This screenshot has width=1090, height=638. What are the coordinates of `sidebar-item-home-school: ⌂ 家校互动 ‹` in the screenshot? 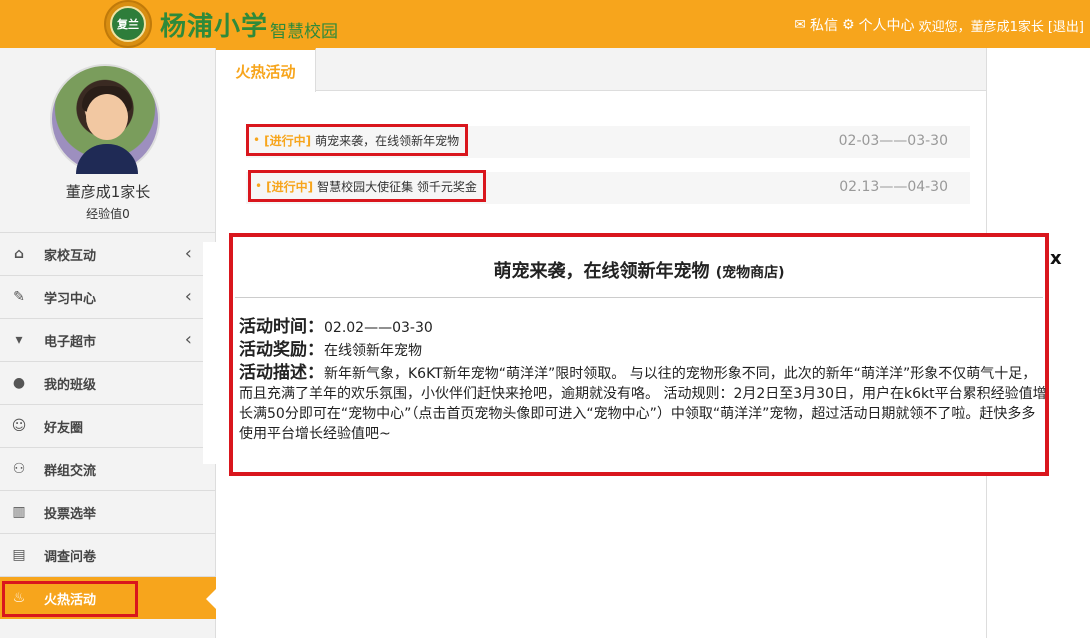 It's located at (108, 253).